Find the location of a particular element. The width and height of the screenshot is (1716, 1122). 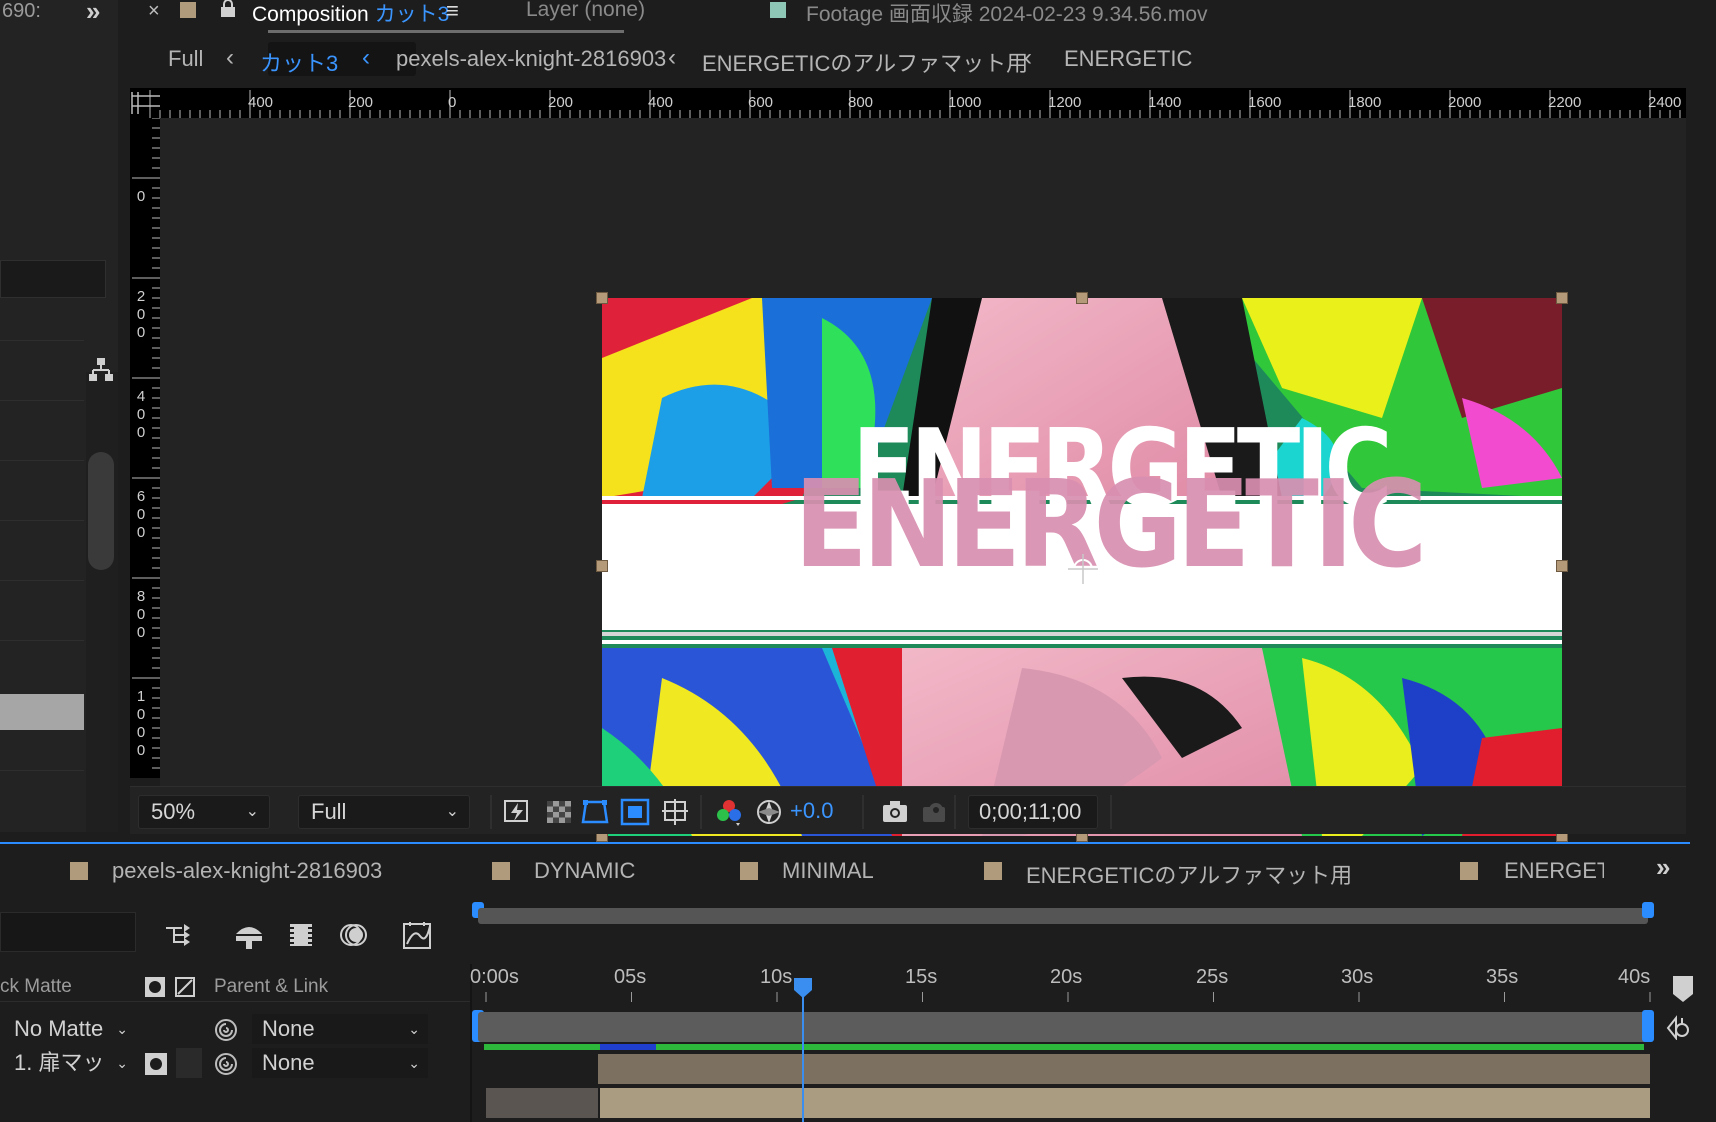

crumb-pexels: pexels-alex-knight-2816903 is located at coordinates (531, 59).